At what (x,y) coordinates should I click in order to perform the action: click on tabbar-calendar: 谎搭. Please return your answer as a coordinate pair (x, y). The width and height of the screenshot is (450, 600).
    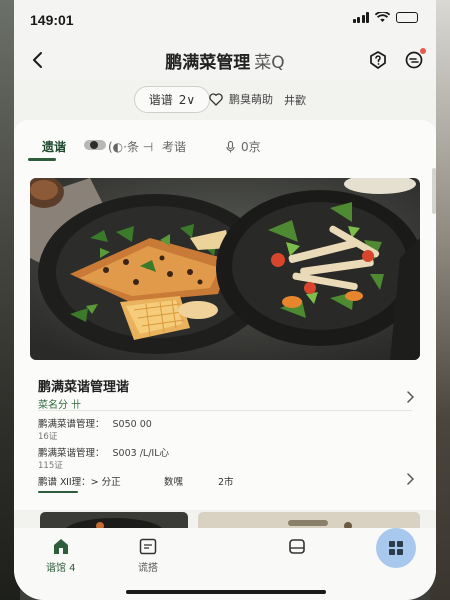
    Looking at the image, I should click on (148, 556).